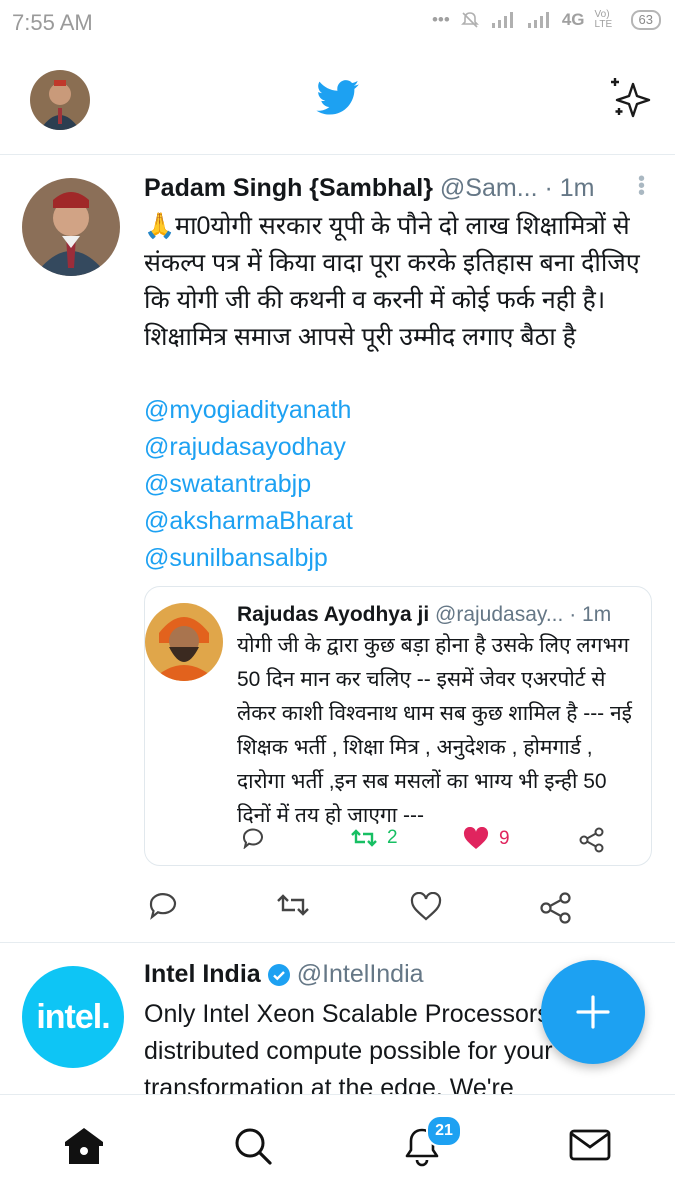 The image size is (675, 1201). I want to click on compose-tweet-button, so click(593, 1012).